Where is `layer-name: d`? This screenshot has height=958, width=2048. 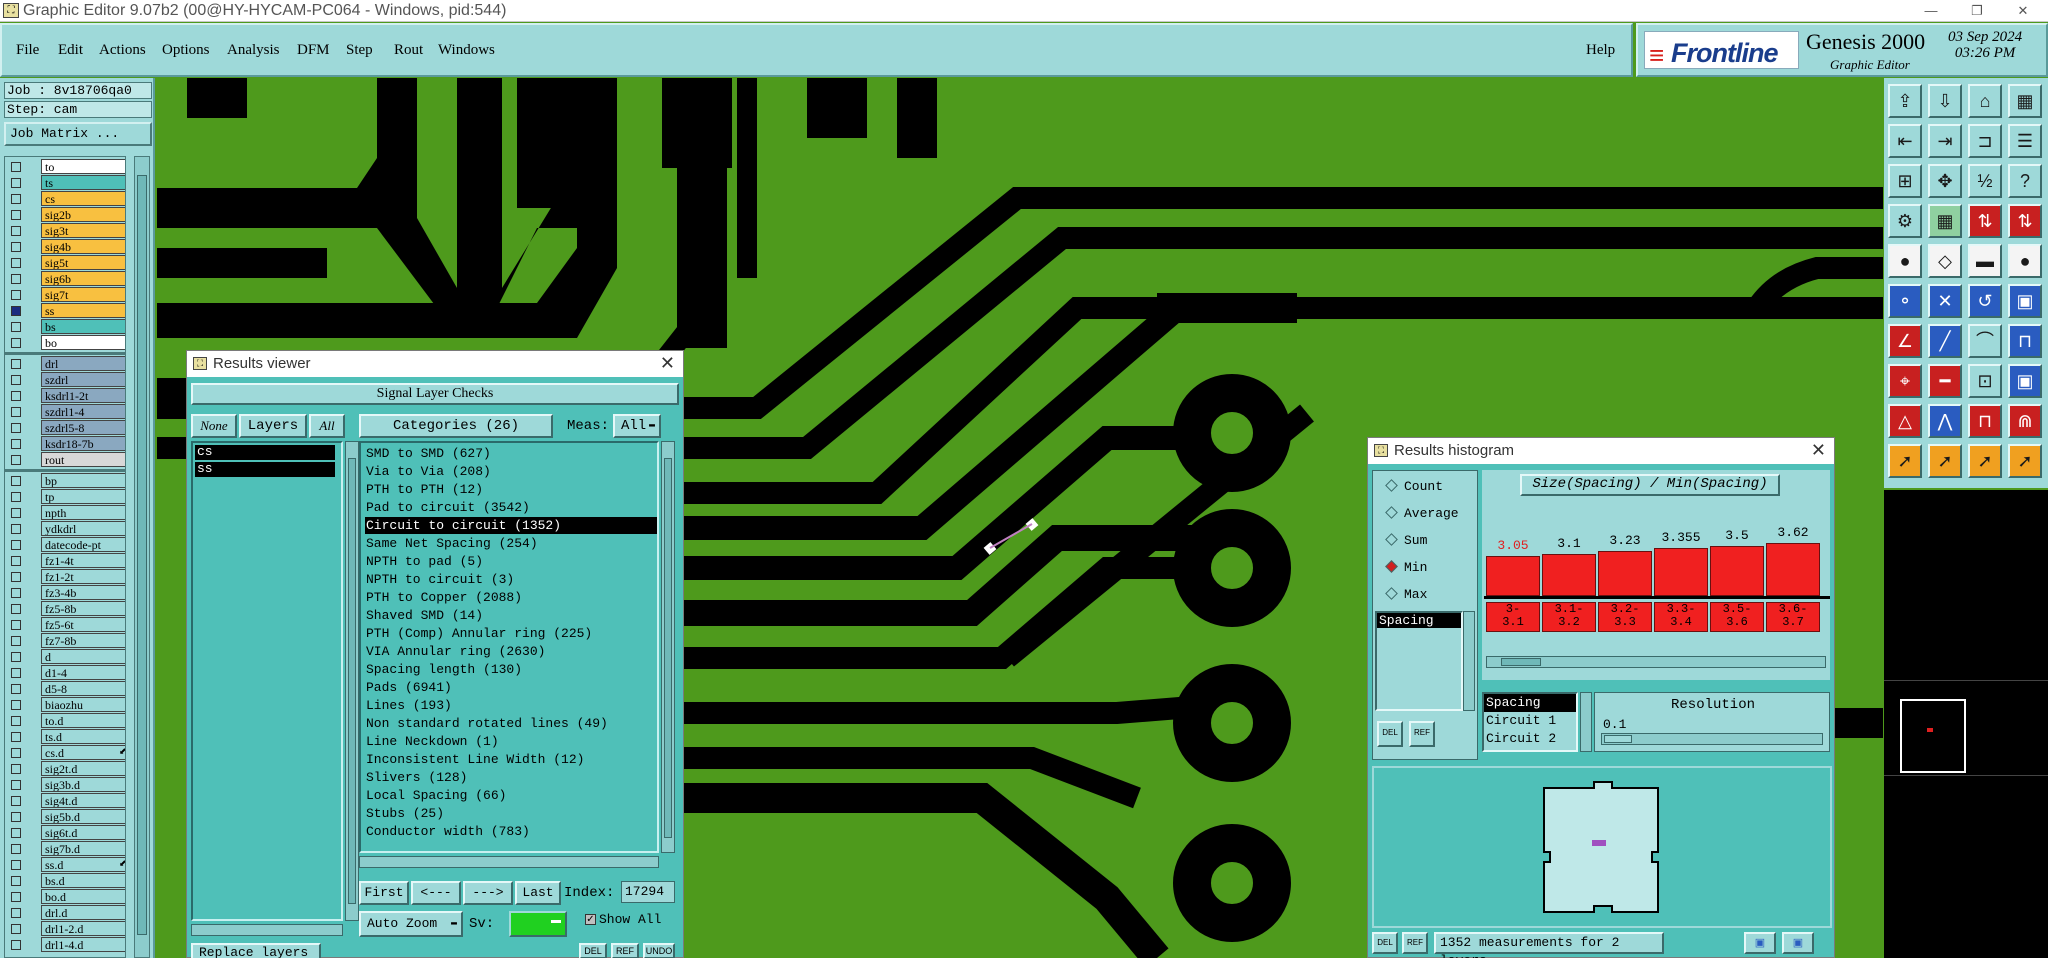
layer-name: d is located at coordinates (83, 656).